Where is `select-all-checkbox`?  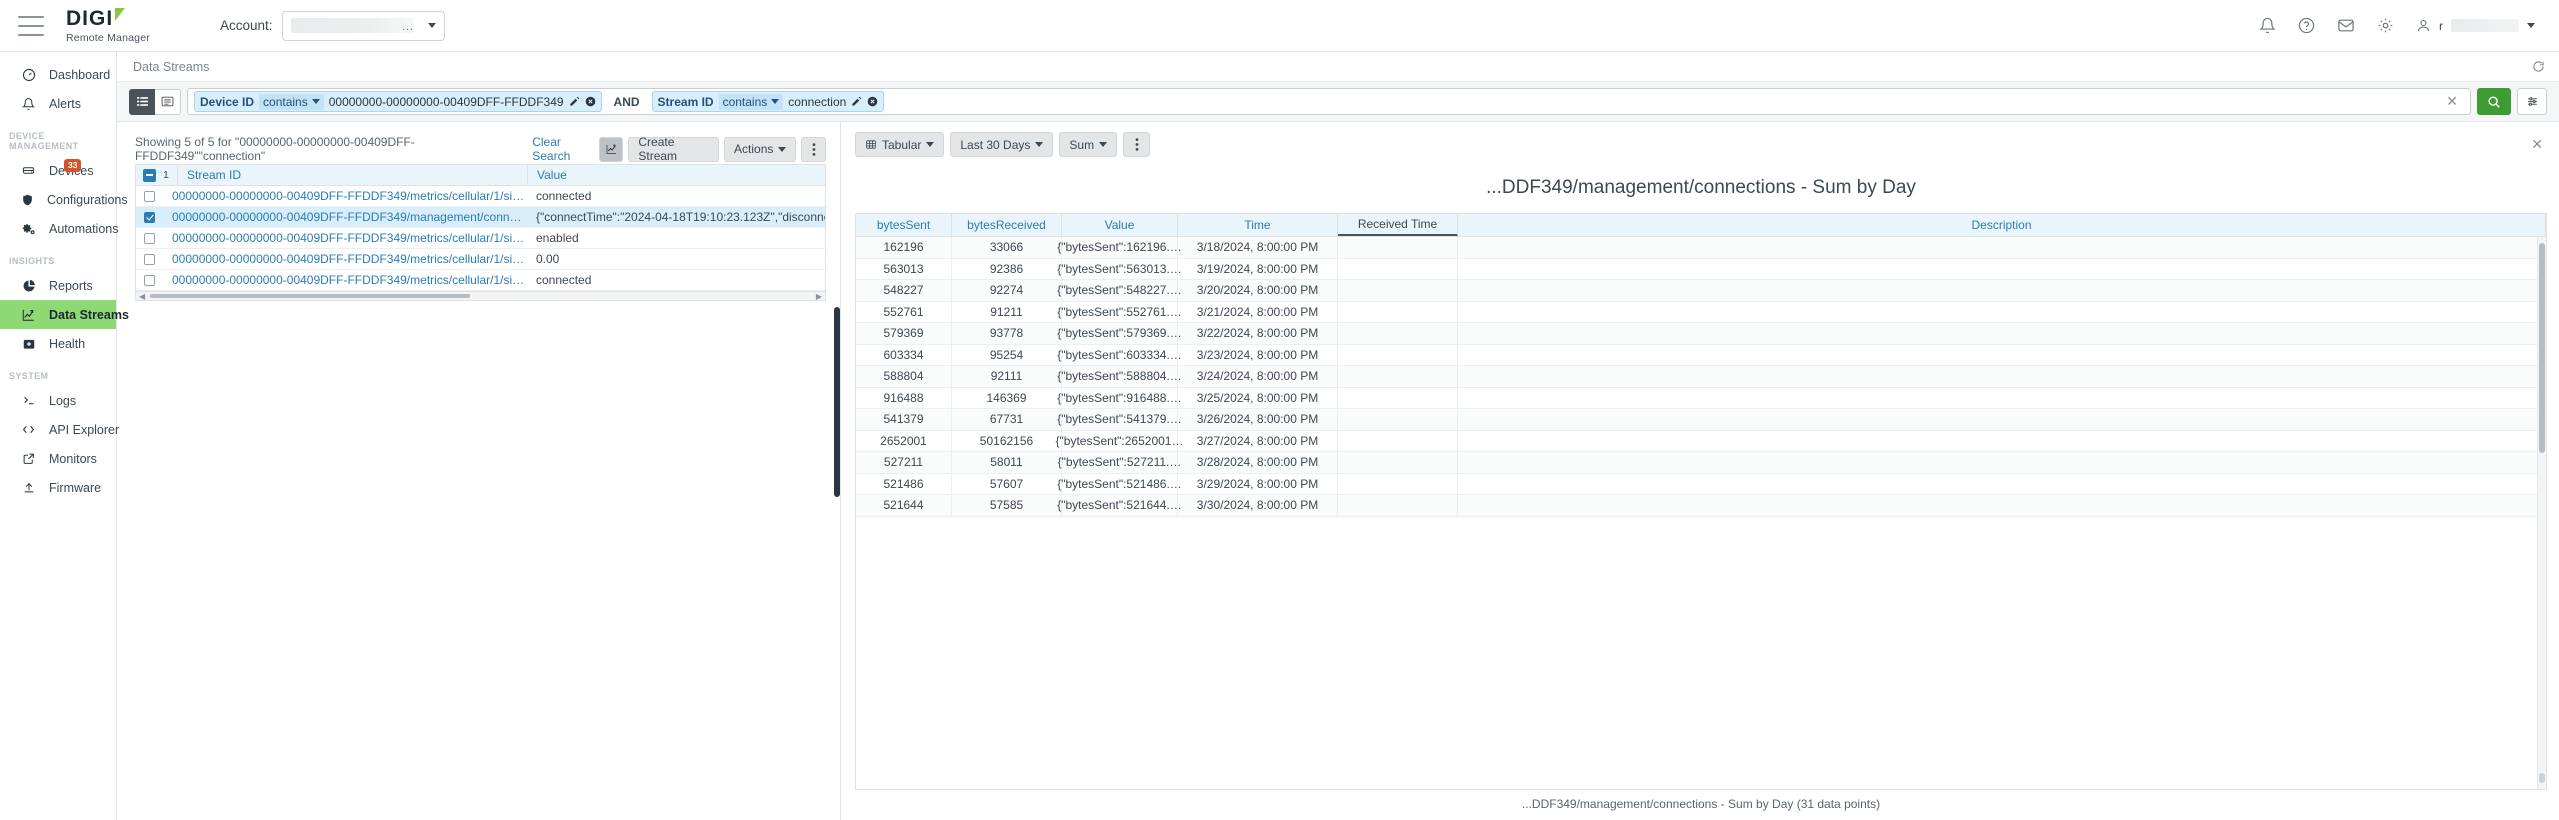 select-all-checkbox is located at coordinates (149, 175).